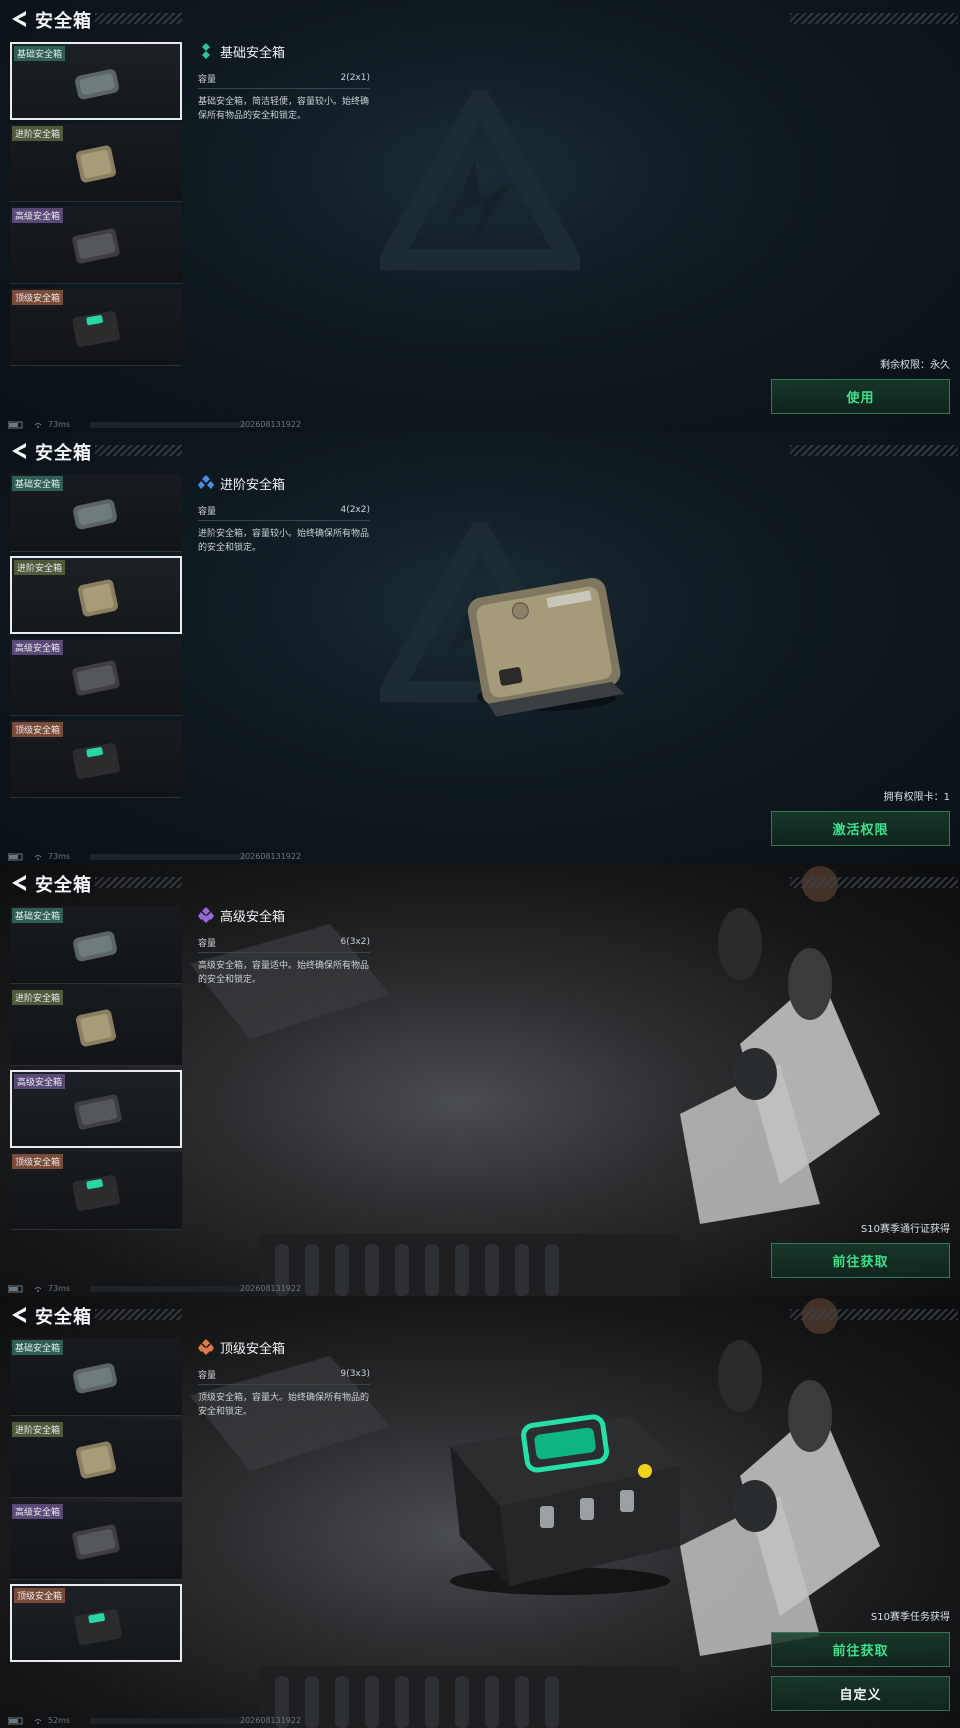  What do you see at coordinates (355, 942) in the screenshot?
I see `capacity-value: 6(3x2)` at bounding box center [355, 942].